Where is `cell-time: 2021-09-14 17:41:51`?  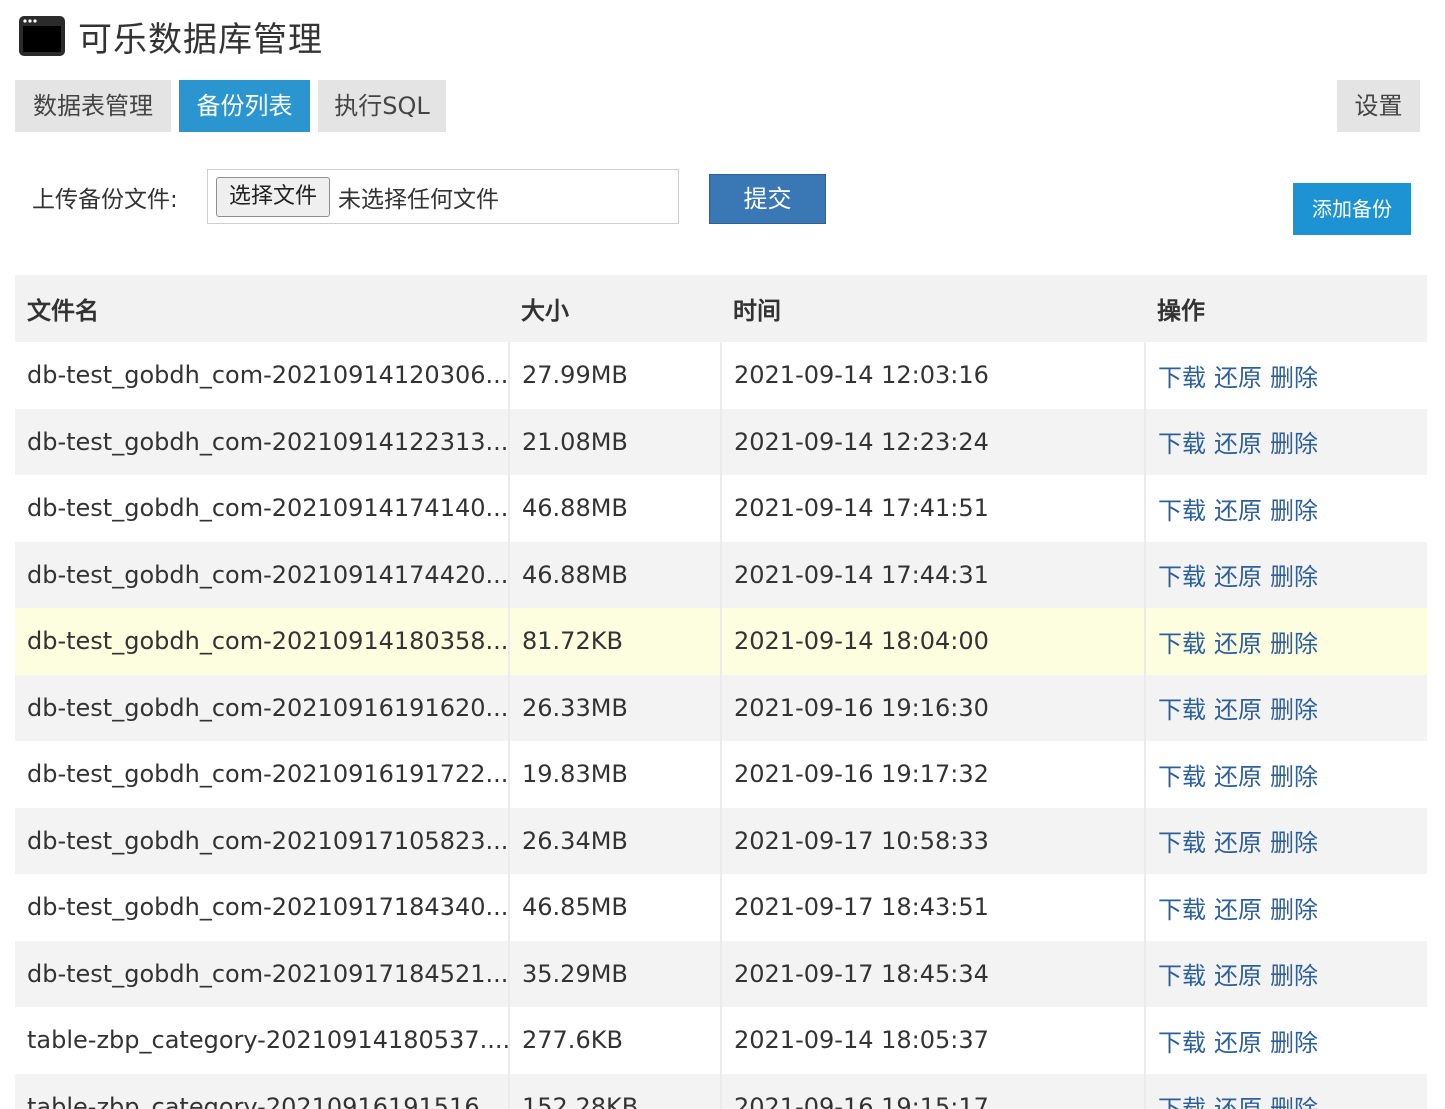 cell-time: 2021-09-14 17:41:51 is located at coordinates (932, 508).